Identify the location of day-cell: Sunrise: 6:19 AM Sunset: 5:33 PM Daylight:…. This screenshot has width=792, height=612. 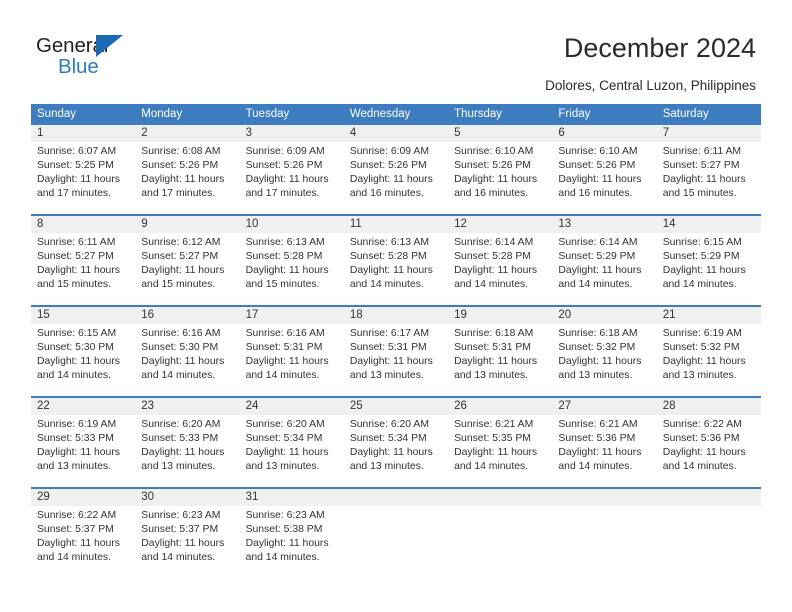
(83, 451).